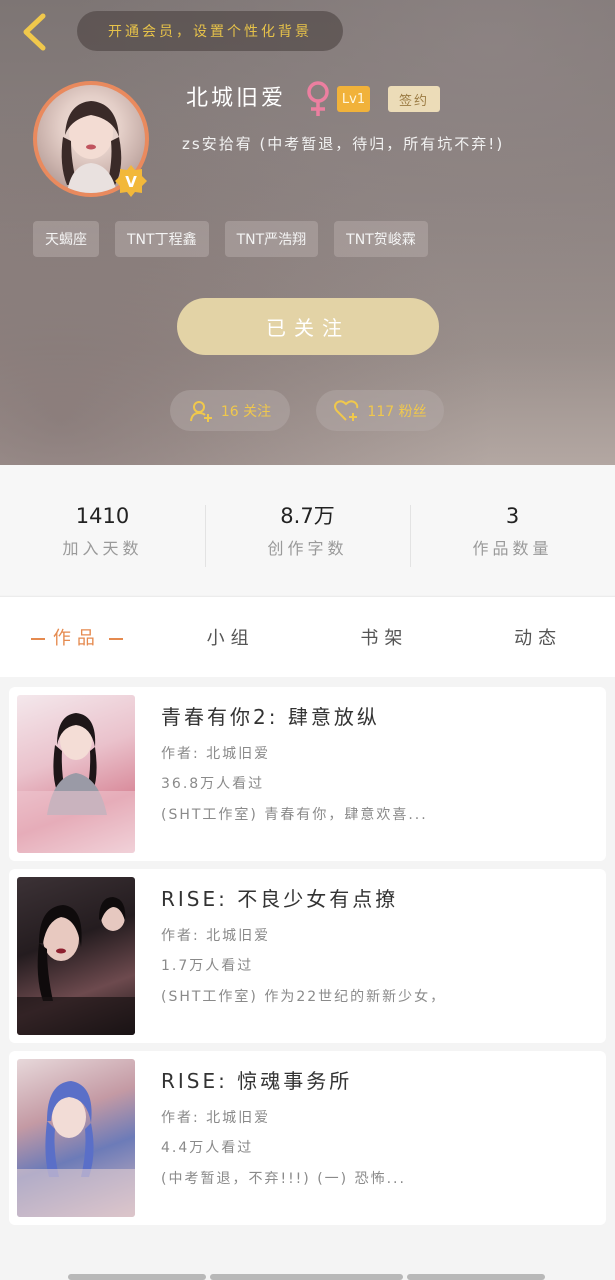  I want to click on tab-bookshelf: 书架, so click(385, 637).